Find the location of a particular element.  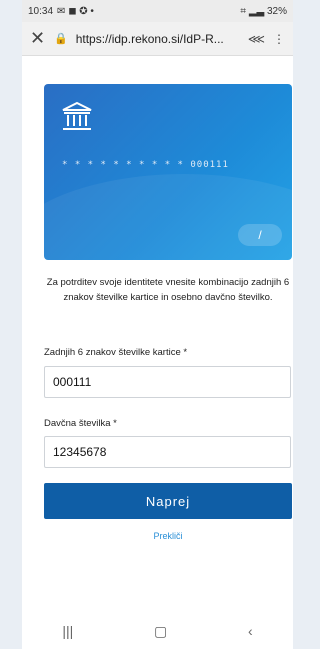

status-bar: 10:34 ✉ ◼ ✪ • ⌗ ▂▃ 32% is located at coordinates (157, 11).